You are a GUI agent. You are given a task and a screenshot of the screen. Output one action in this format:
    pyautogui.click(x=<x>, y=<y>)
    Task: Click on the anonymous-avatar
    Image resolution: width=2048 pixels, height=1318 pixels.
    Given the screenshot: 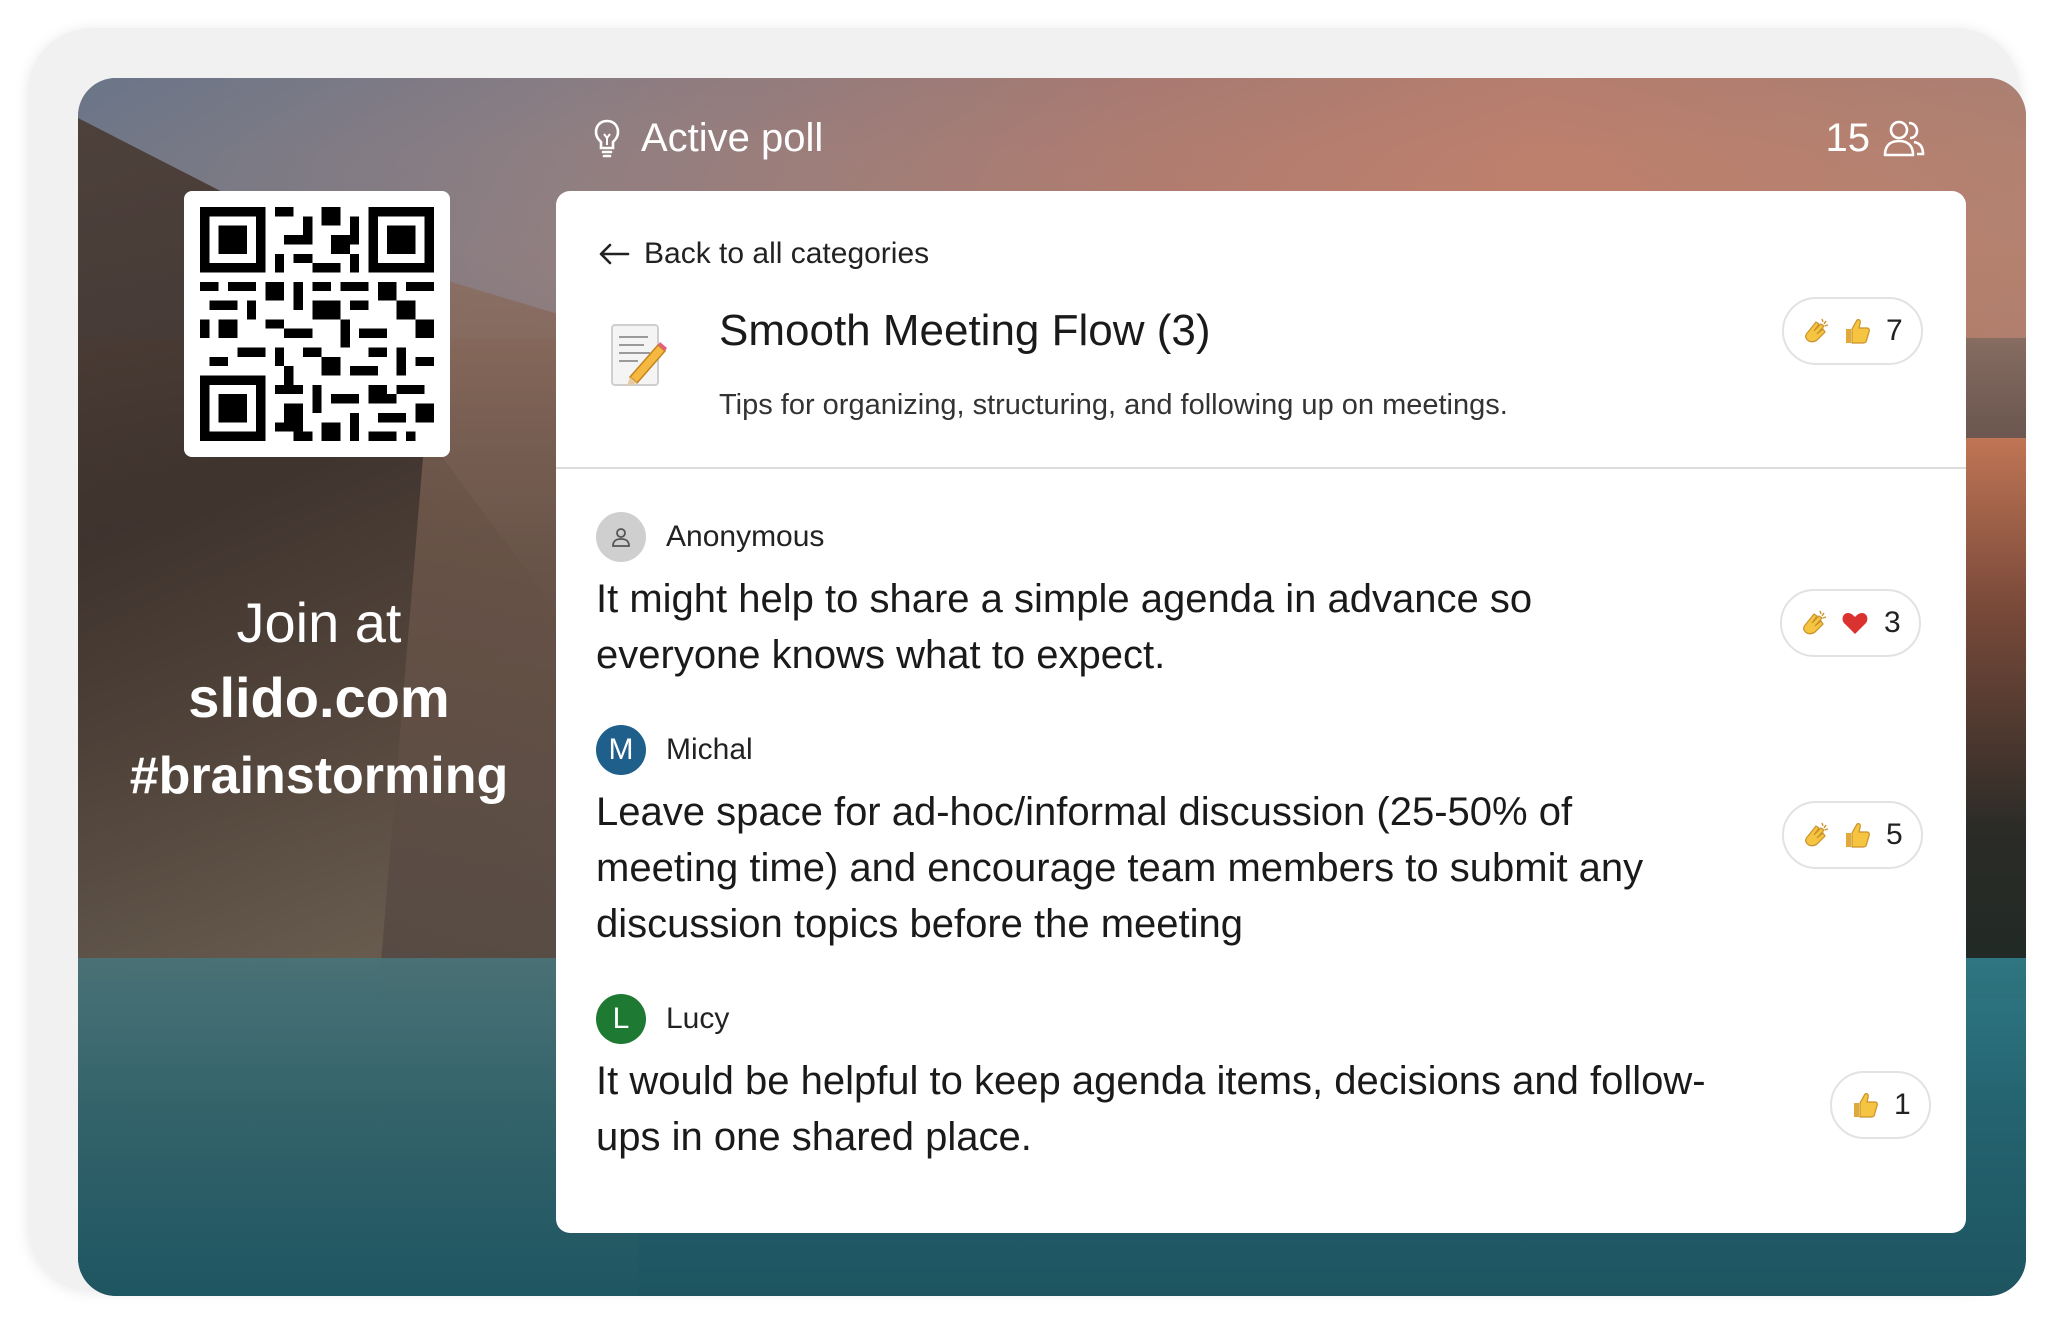 What is the action you would take?
    pyautogui.click(x=621, y=537)
    